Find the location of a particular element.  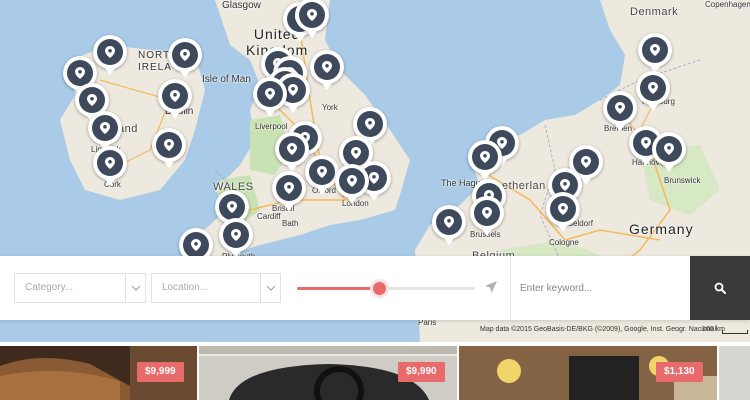

listing-cards: $9,999 $9,990 $1,130 is located at coordinates (375, 371).